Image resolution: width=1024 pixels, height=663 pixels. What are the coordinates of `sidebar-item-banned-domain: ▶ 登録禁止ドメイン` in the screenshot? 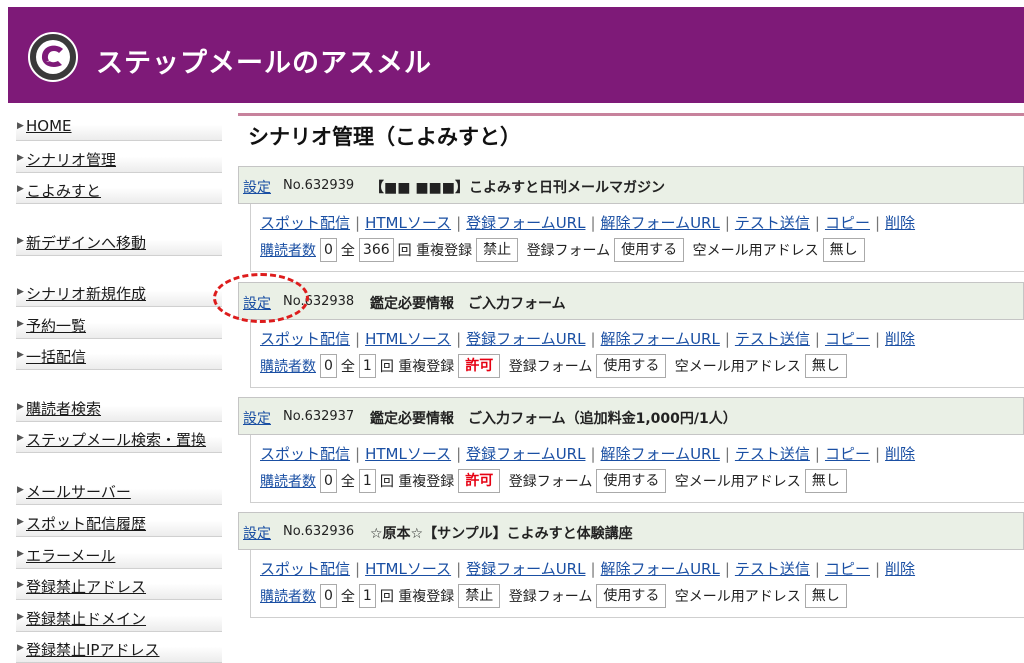 It's located at (119, 618).